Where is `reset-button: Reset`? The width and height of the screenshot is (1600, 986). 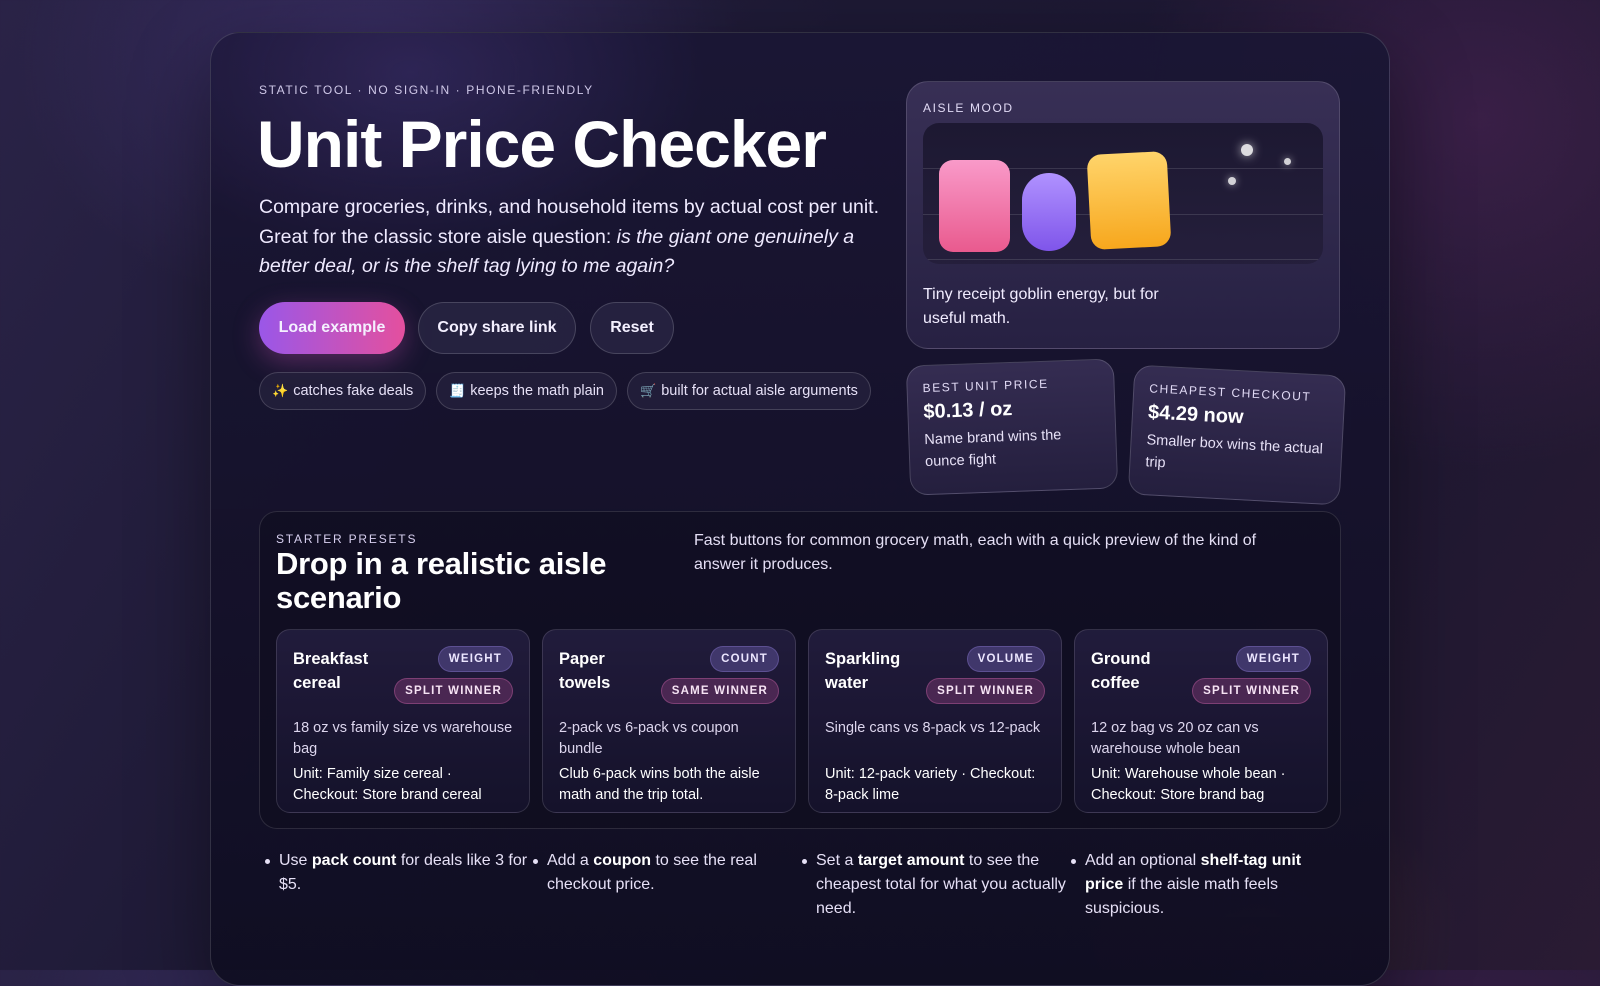
reset-button: Reset is located at coordinates (632, 328).